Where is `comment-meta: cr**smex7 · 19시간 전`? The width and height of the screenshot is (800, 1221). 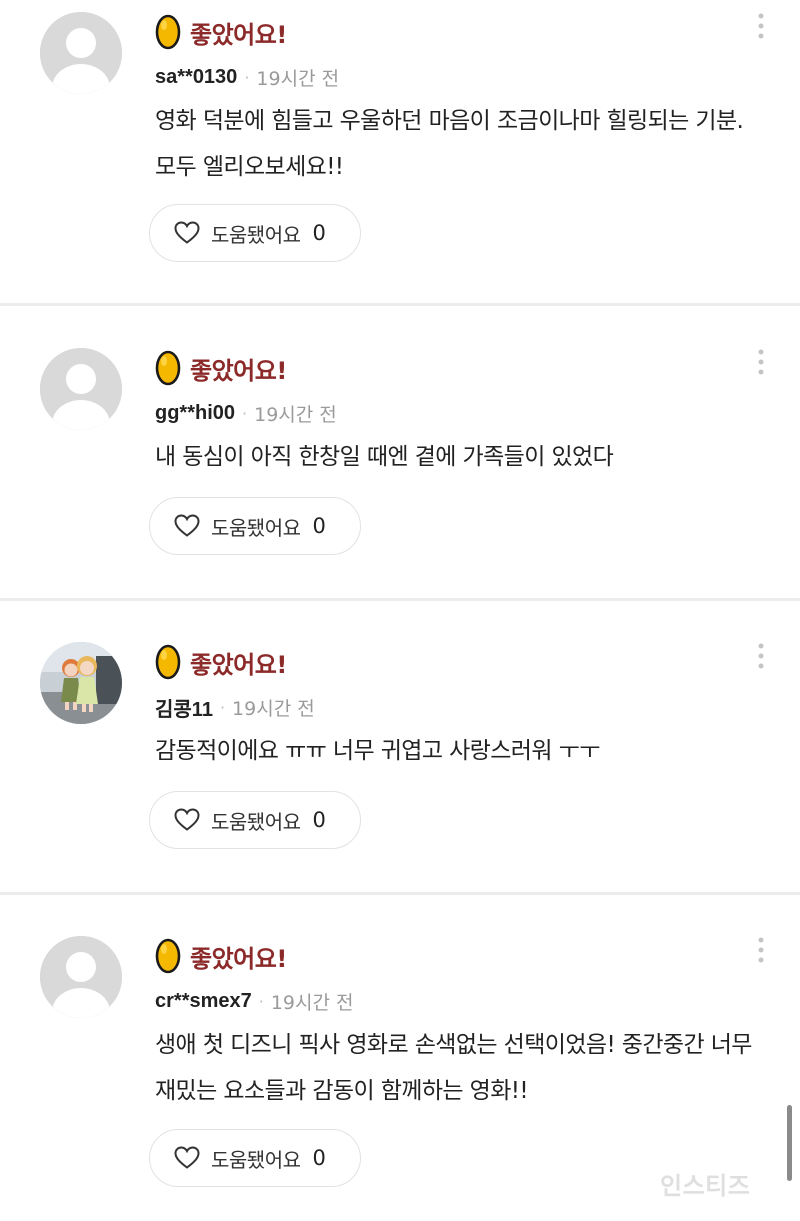
comment-meta: cr**smex7 · 19시간 전 is located at coordinates (254, 1001).